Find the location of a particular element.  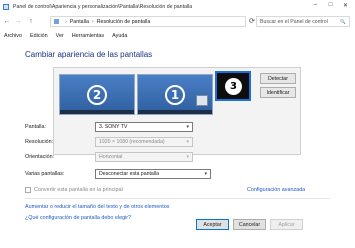

primary-display-icon is located at coordinates (202, 100).